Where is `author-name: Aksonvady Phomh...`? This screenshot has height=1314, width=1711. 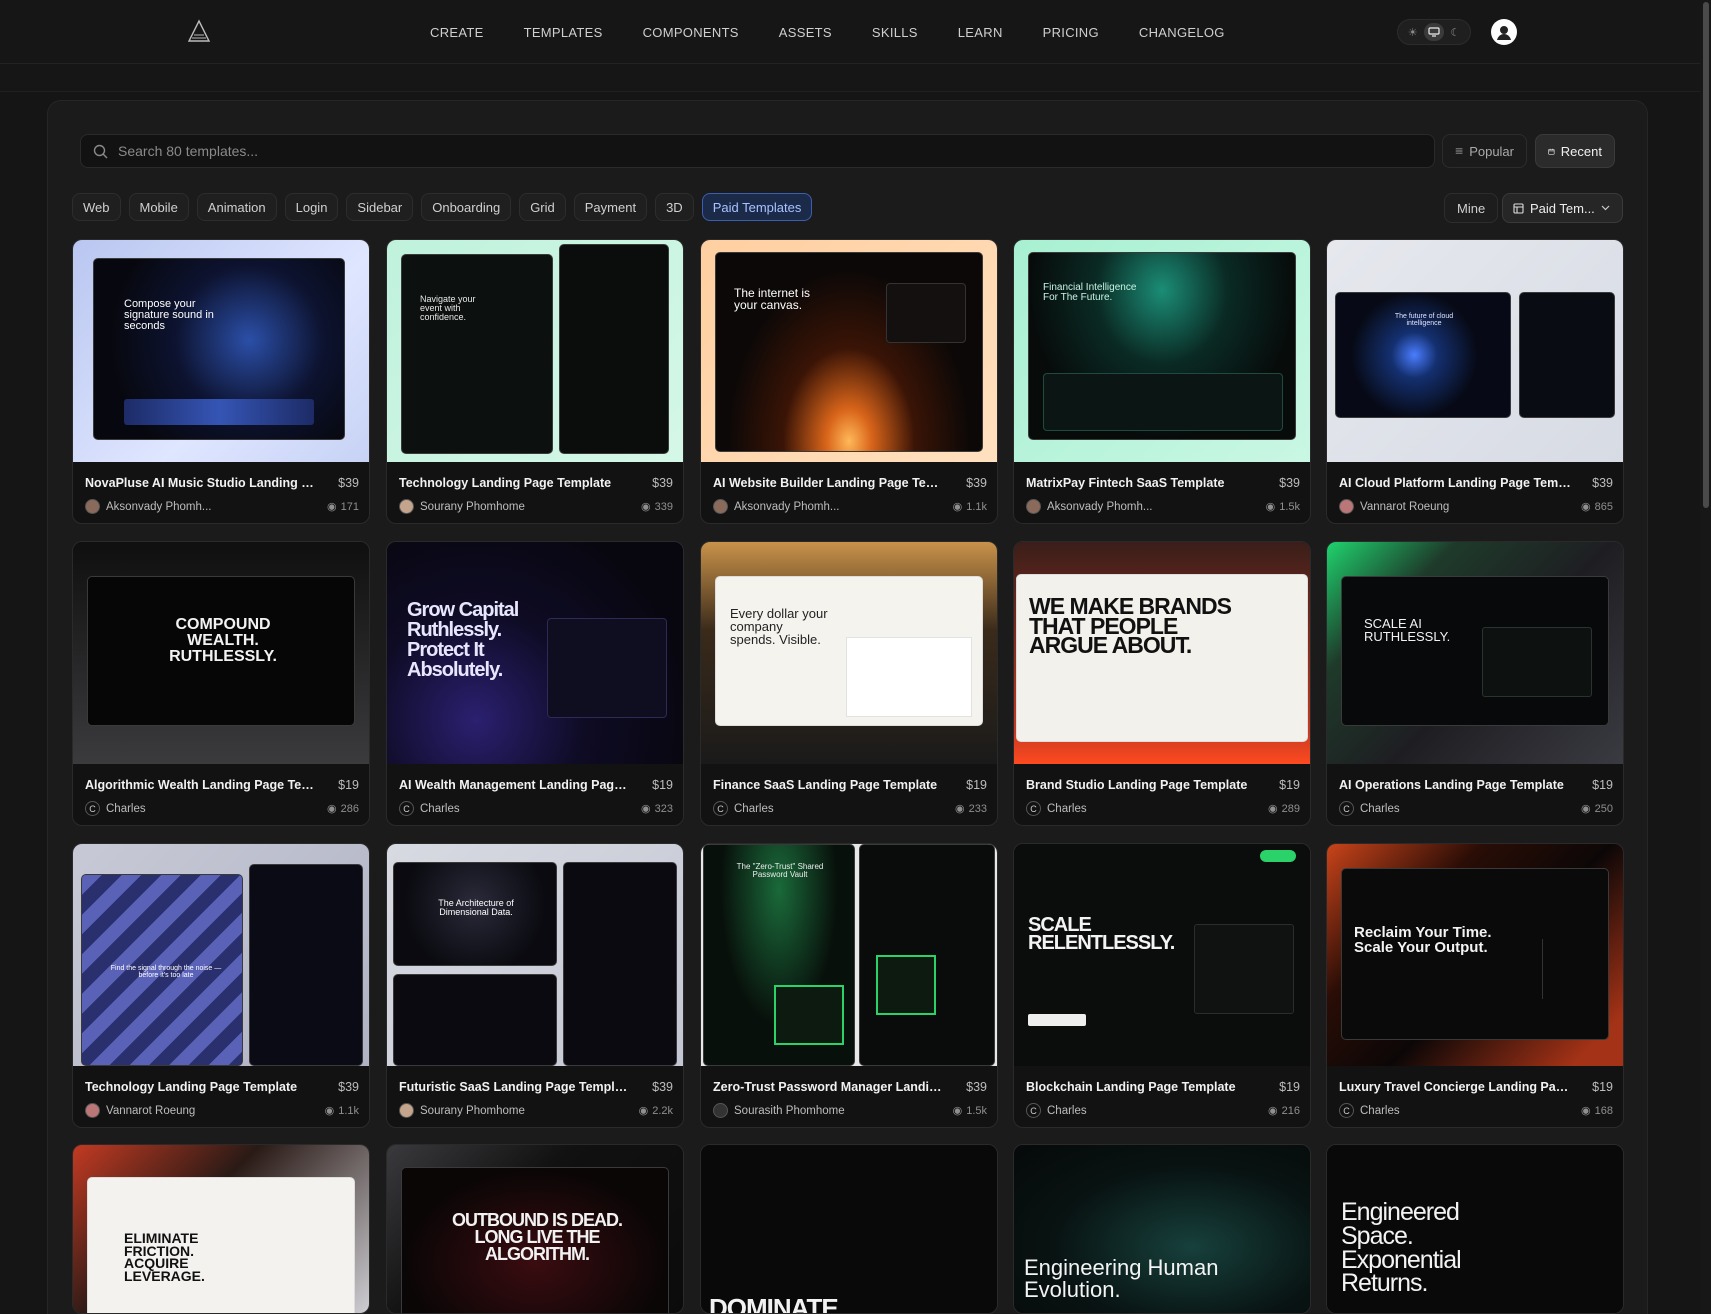 author-name: Aksonvady Phomh... is located at coordinates (159, 506).